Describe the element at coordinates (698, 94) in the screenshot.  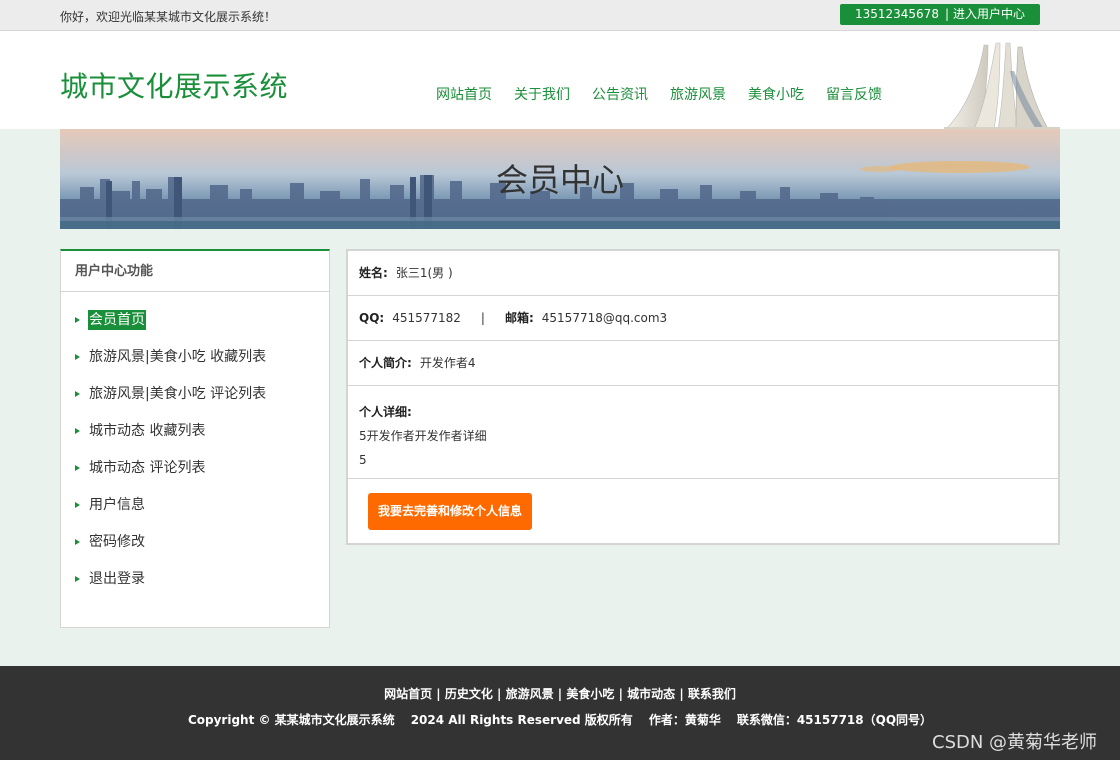
I see `nav-scenery: 旅游风景` at that location.